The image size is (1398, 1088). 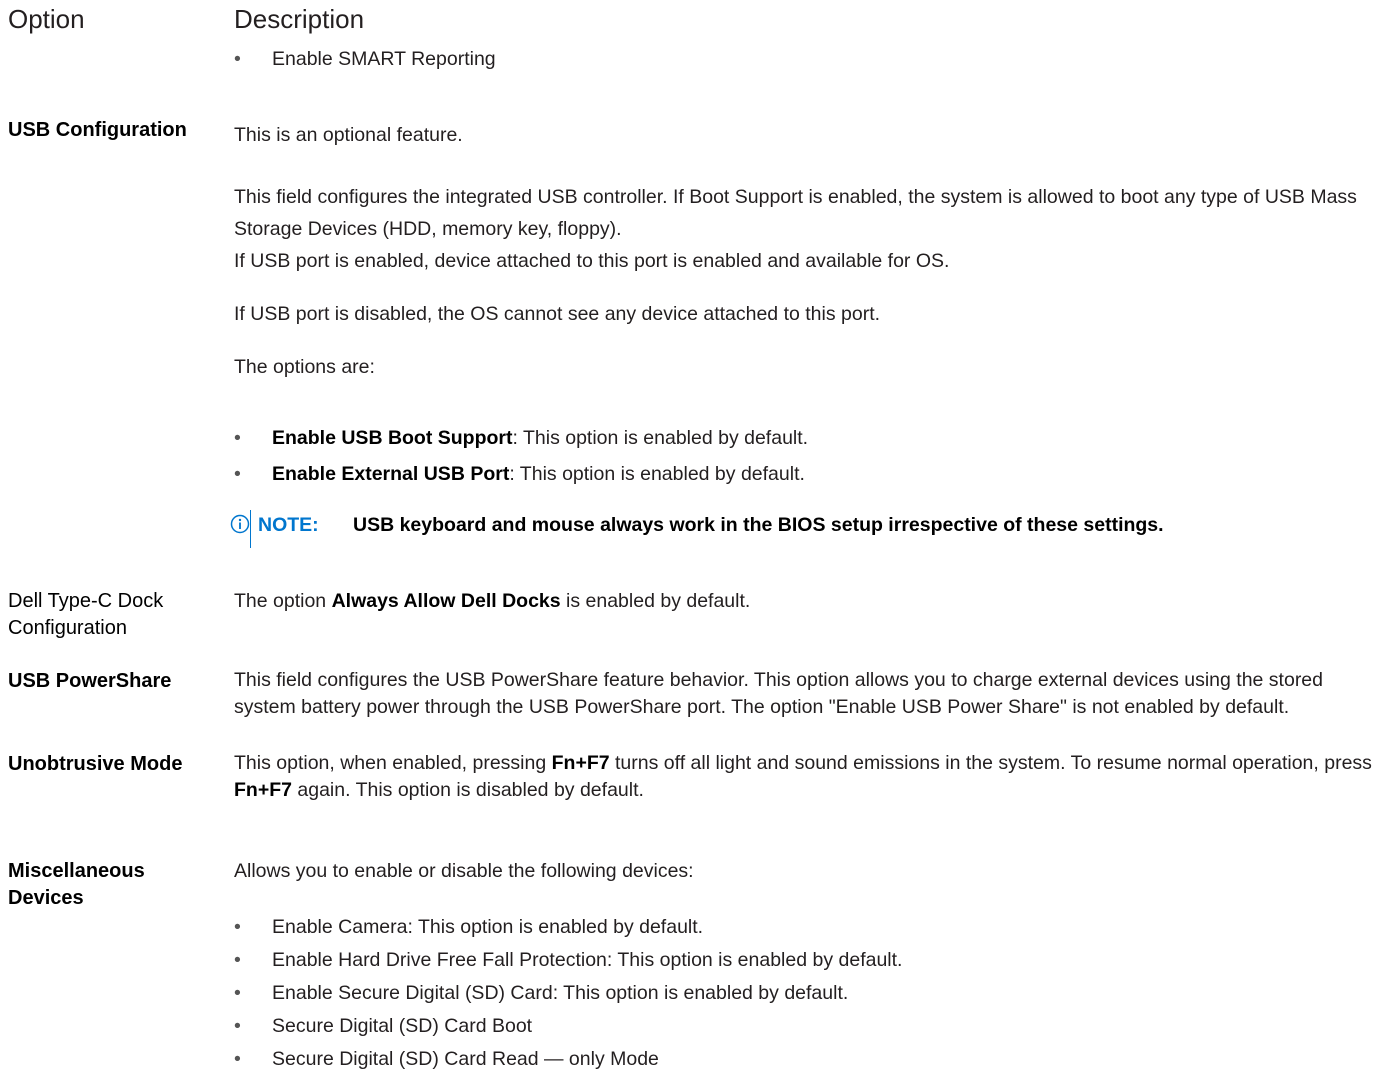 What do you see at coordinates (304, 367) in the screenshot?
I see `options-intro: The options are:` at bounding box center [304, 367].